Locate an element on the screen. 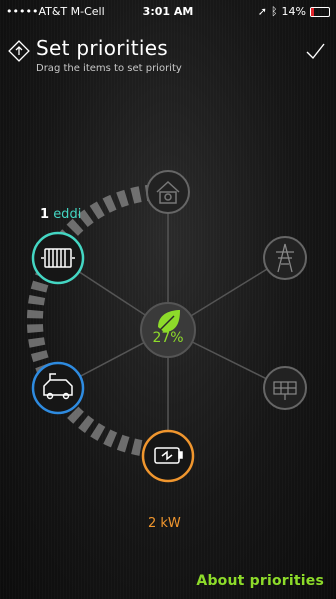 Image resolution: width=336 pixels, height=599 pixels. heater-name: eddi is located at coordinates (67, 214).